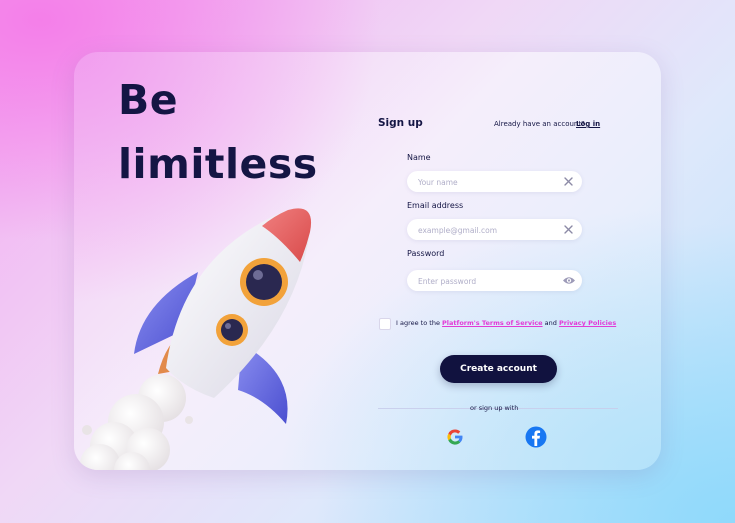  I want to click on login-link: Log in, so click(588, 124).